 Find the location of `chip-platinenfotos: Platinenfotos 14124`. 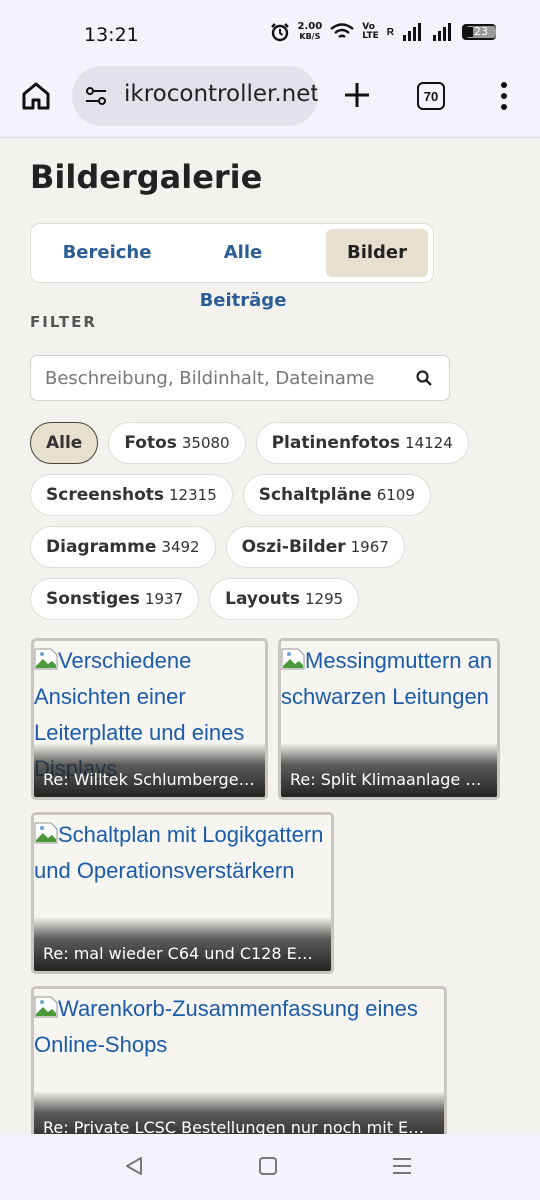

chip-platinenfotos: Platinenfotos 14124 is located at coordinates (362, 443).